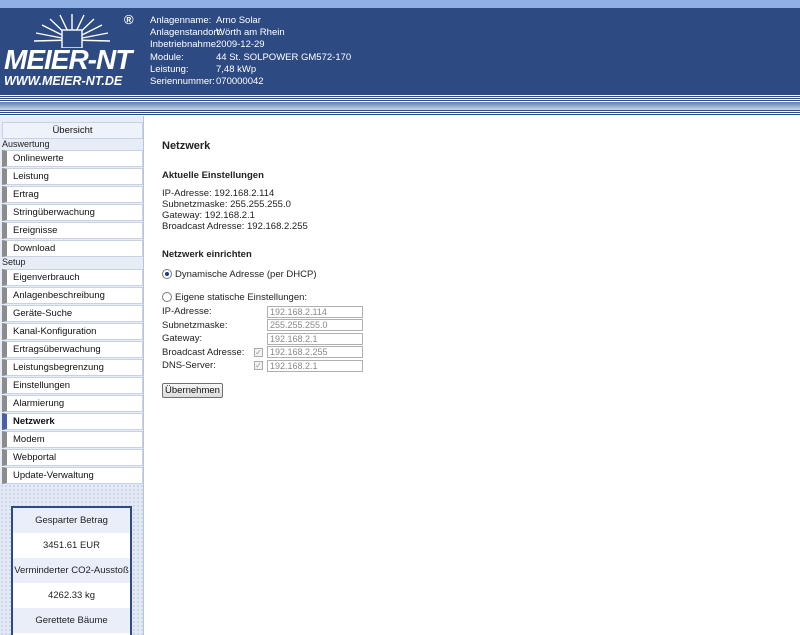 The image size is (800, 635). What do you see at coordinates (71, 595) in the screenshot?
I see `stat-co2-value: 4262.33 kg` at bounding box center [71, 595].